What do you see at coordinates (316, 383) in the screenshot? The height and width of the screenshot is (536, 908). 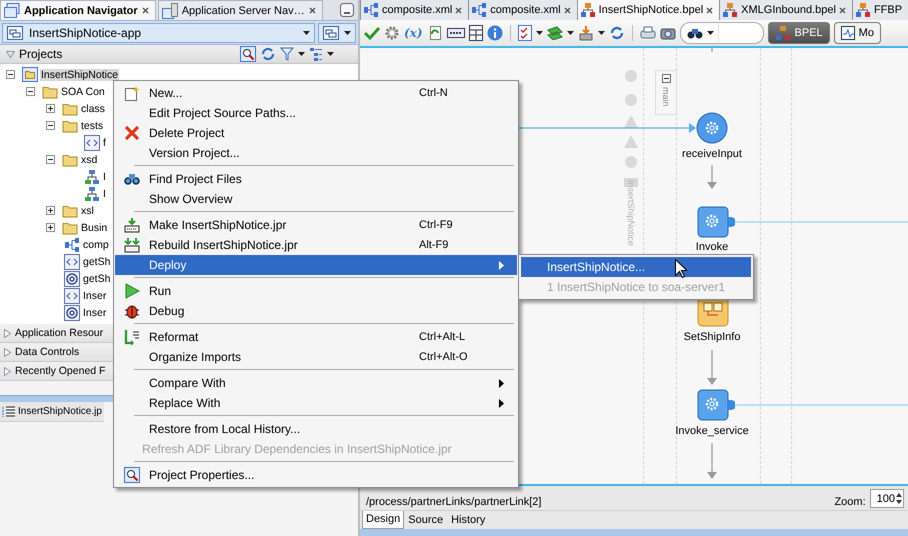 I see `menu-item: Compare With` at bounding box center [316, 383].